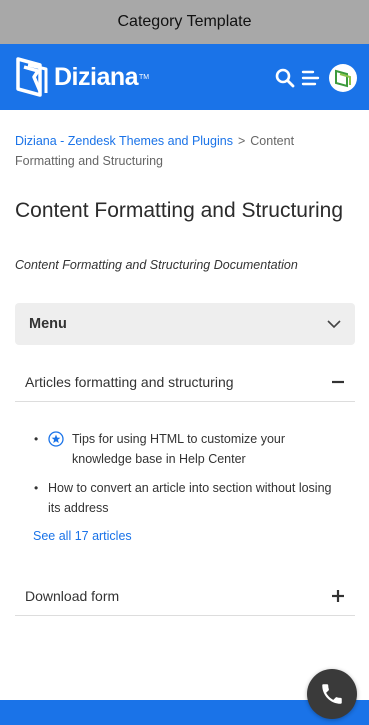 The height and width of the screenshot is (725, 369). Describe the element at coordinates (129, 381) in the screenshot. I see `section-title: Articles formatting and structuring` at that location.